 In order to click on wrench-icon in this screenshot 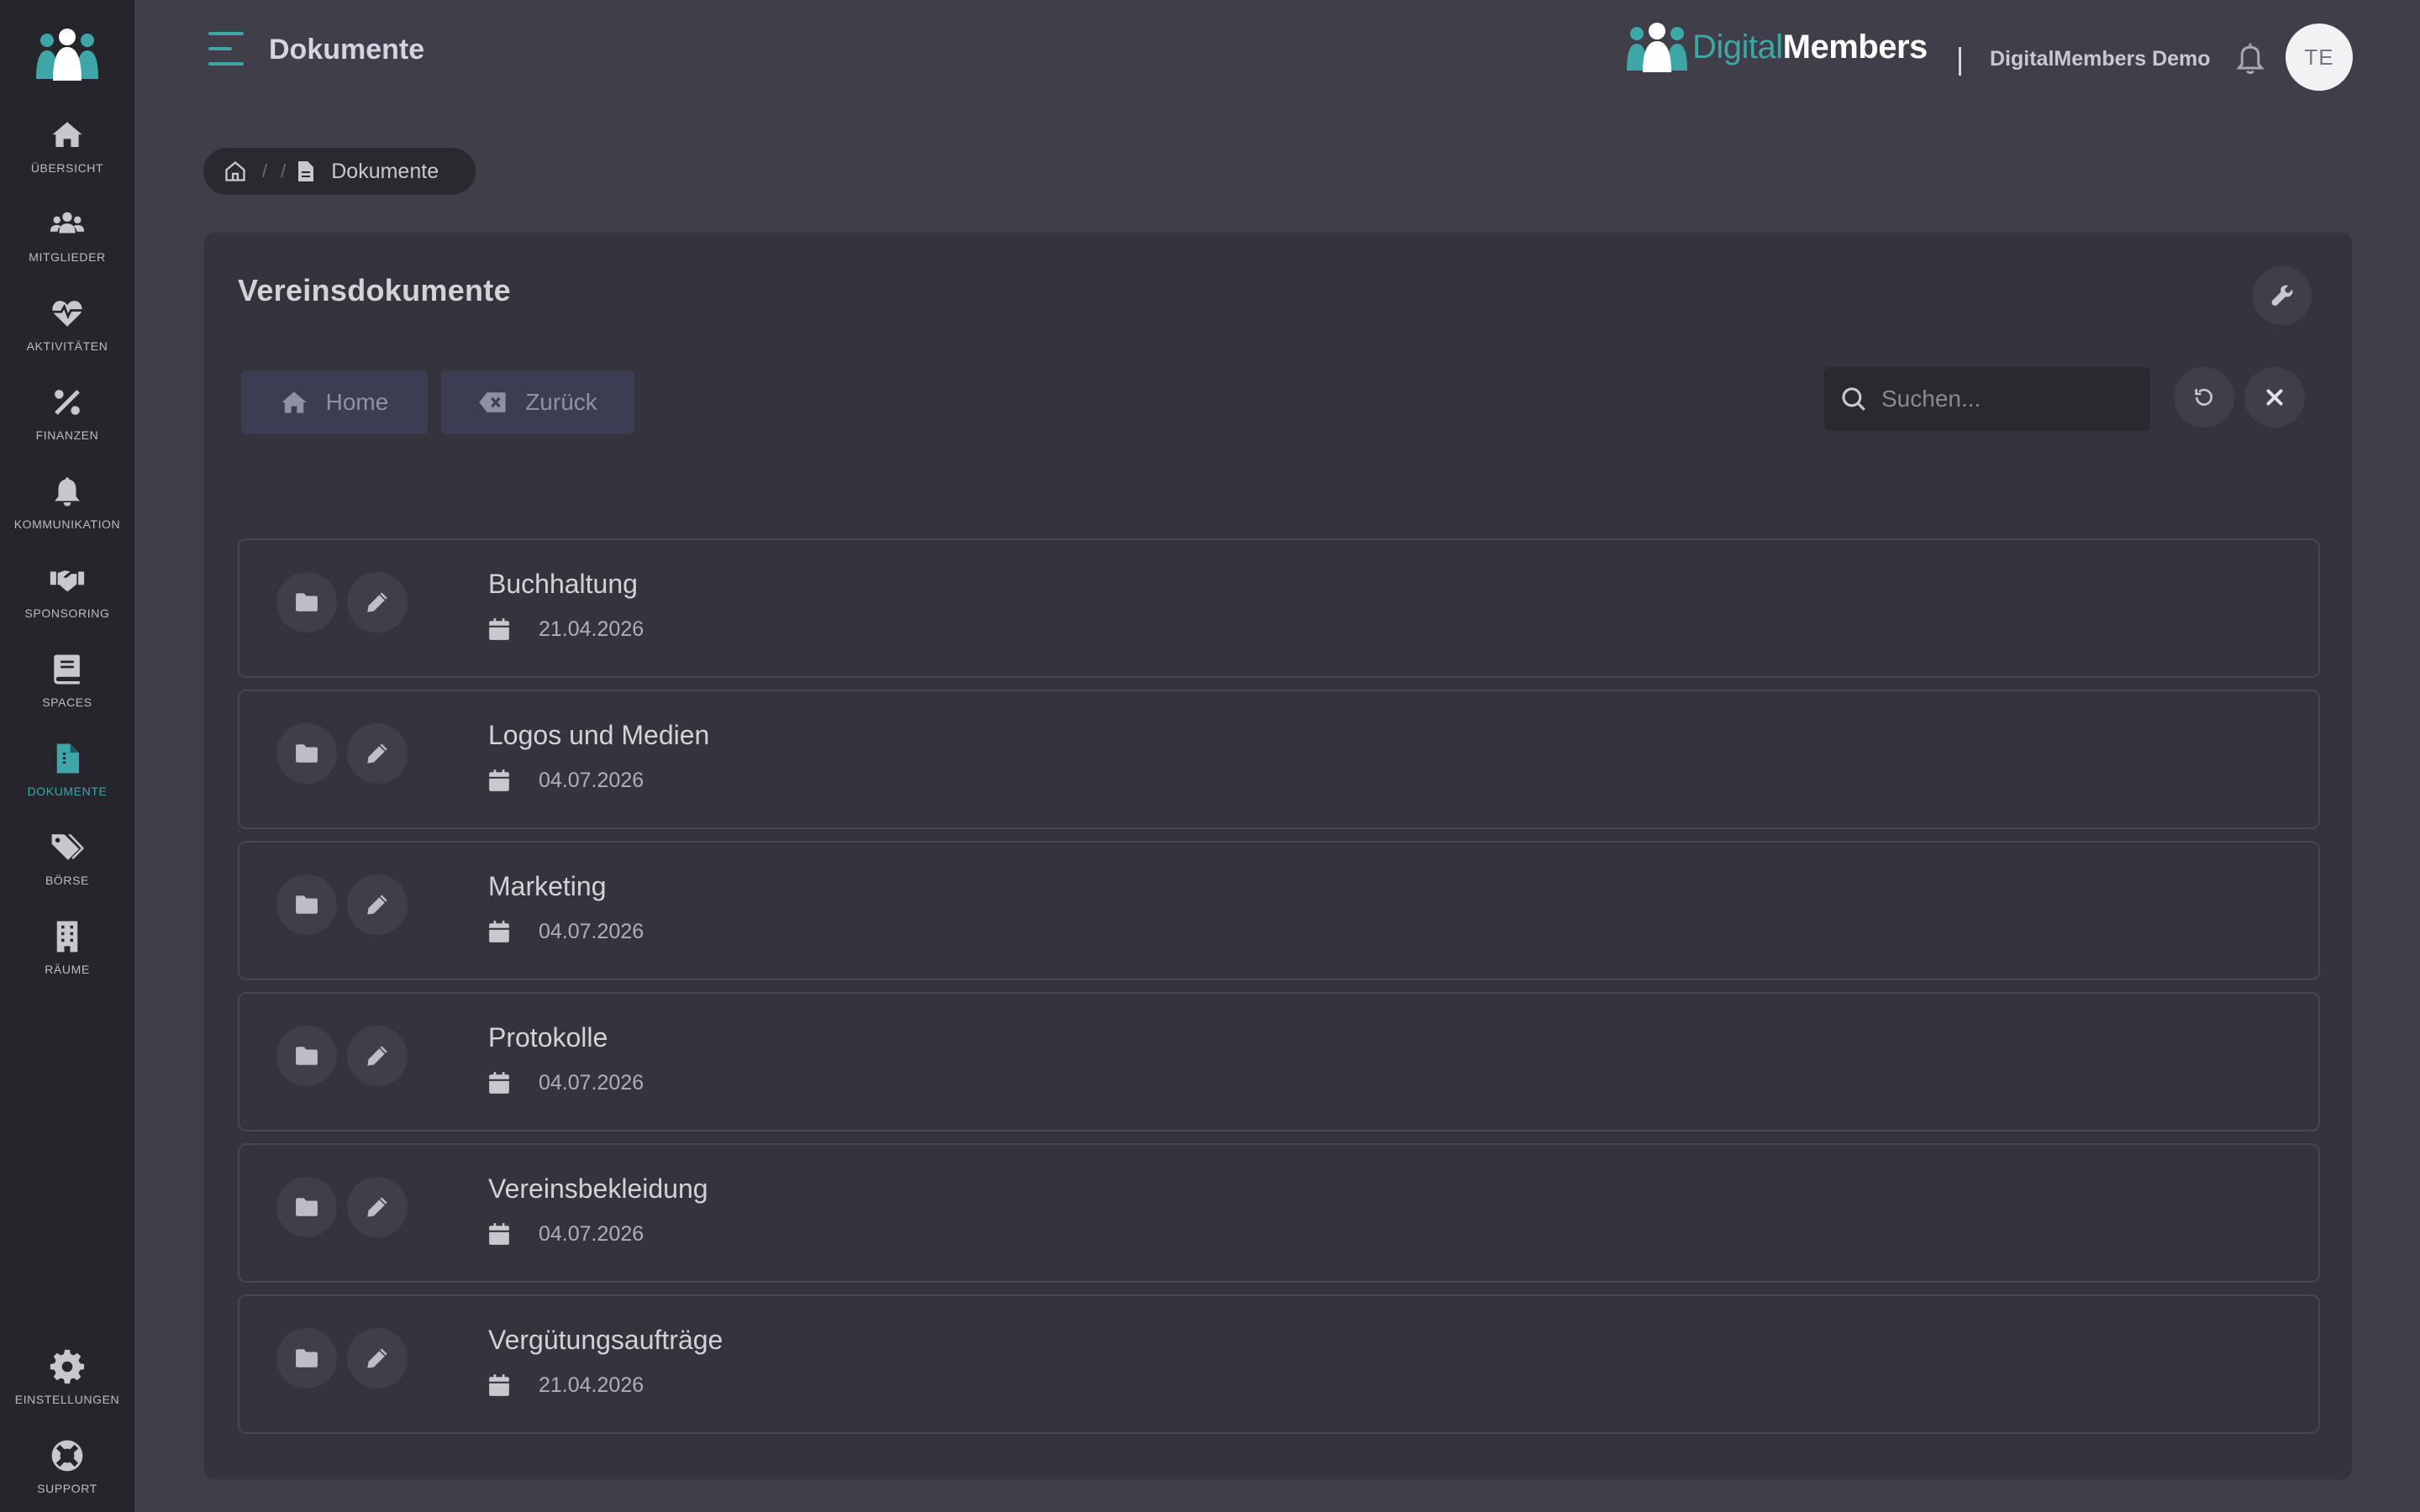, I will do `click(2282, 295)`.